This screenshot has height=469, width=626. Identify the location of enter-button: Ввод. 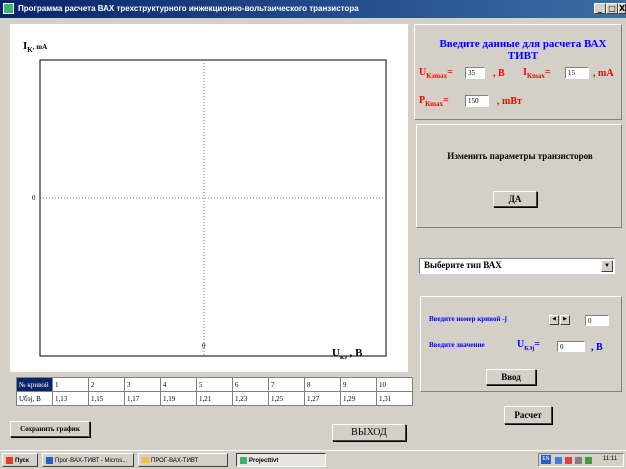
(511, 377).